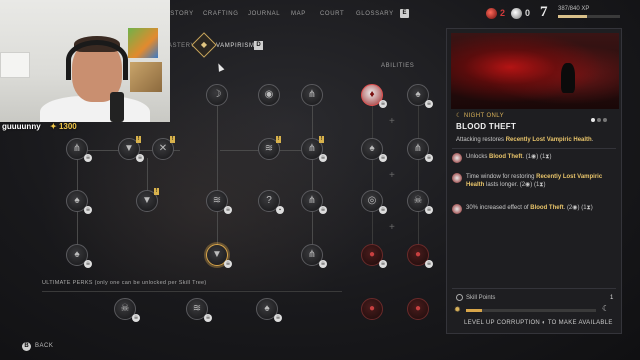 The image size is (640, 360). I want to click on ability-preview-image, so click(535, 77).